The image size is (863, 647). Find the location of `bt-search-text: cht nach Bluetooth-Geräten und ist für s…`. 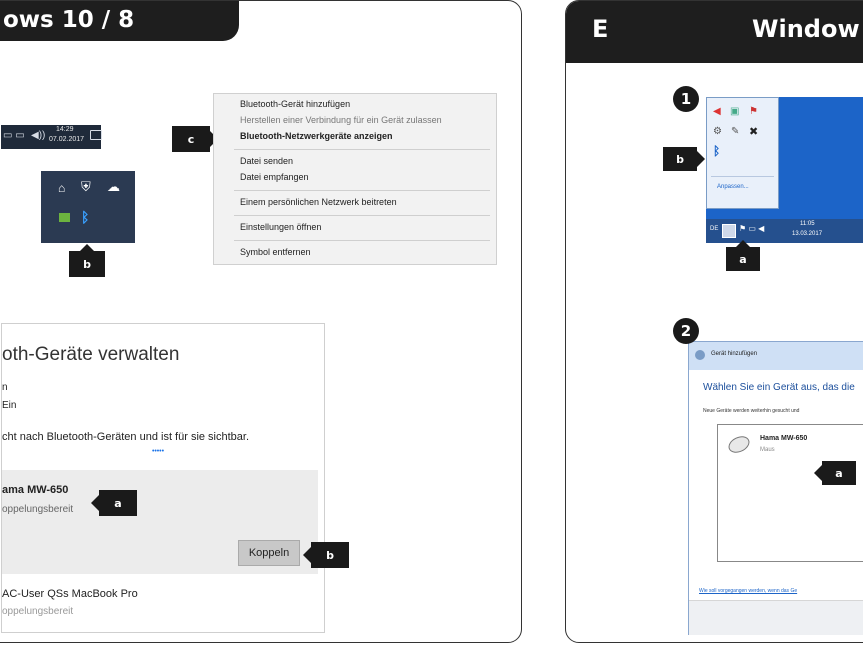

bt-search-text: cht nach Bluetooth-Geräten und ist für s… is located at coordinates (126, 437).